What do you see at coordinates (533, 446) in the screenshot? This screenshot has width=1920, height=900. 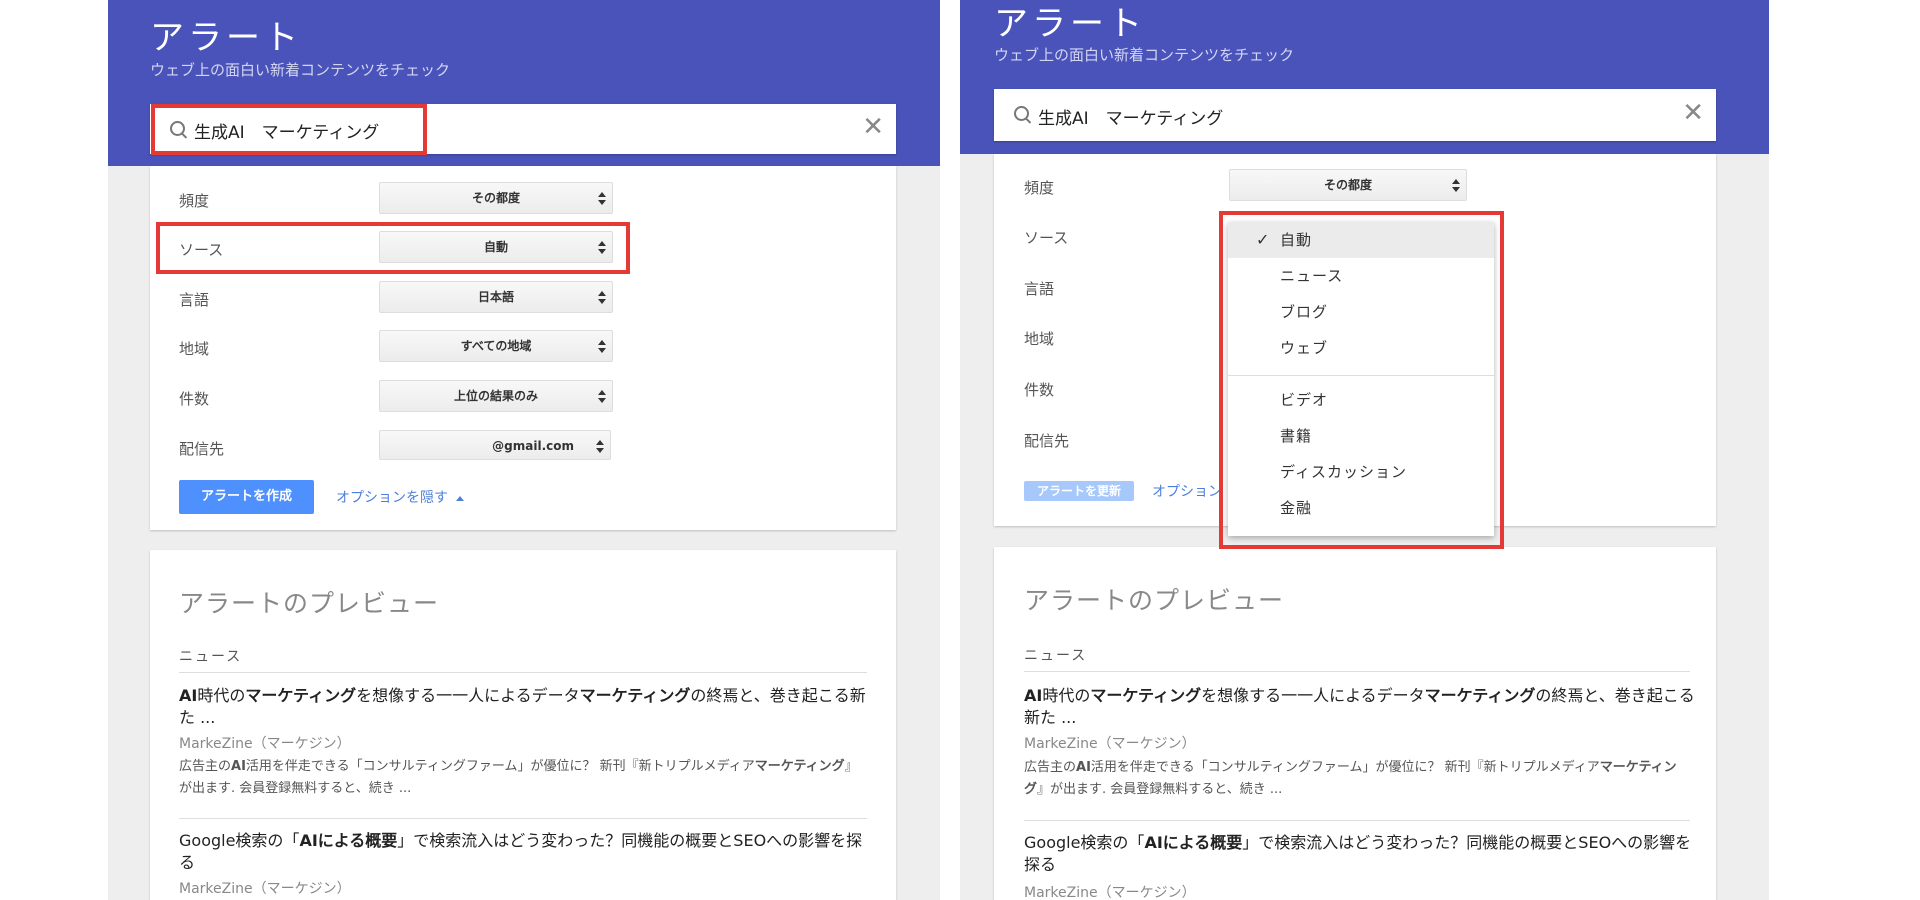 I see `deliver-value: @gmail.com` at bounding box center [533, 446].